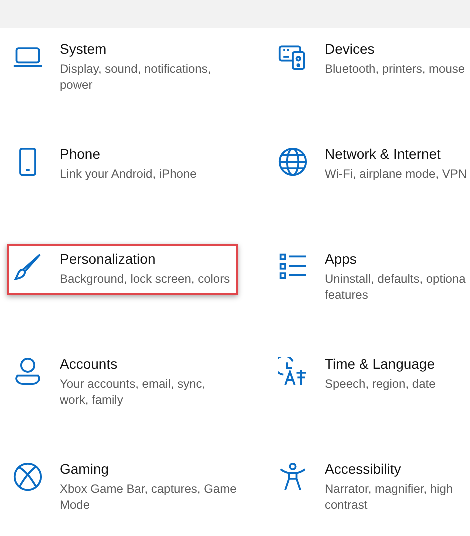  I want to click on category-title: Phone, so click(80, 154).